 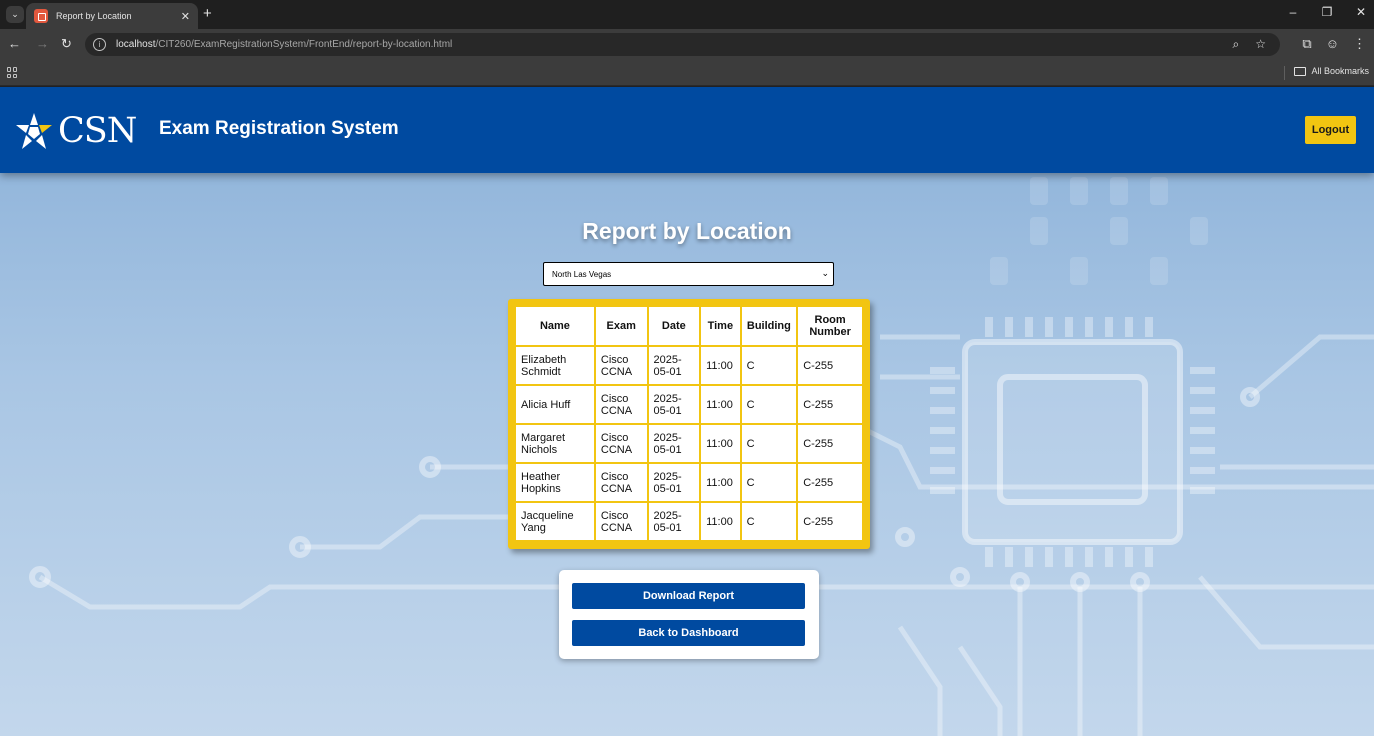 I want to click on download-report-button: Download Report, so click(x=688, y=596).